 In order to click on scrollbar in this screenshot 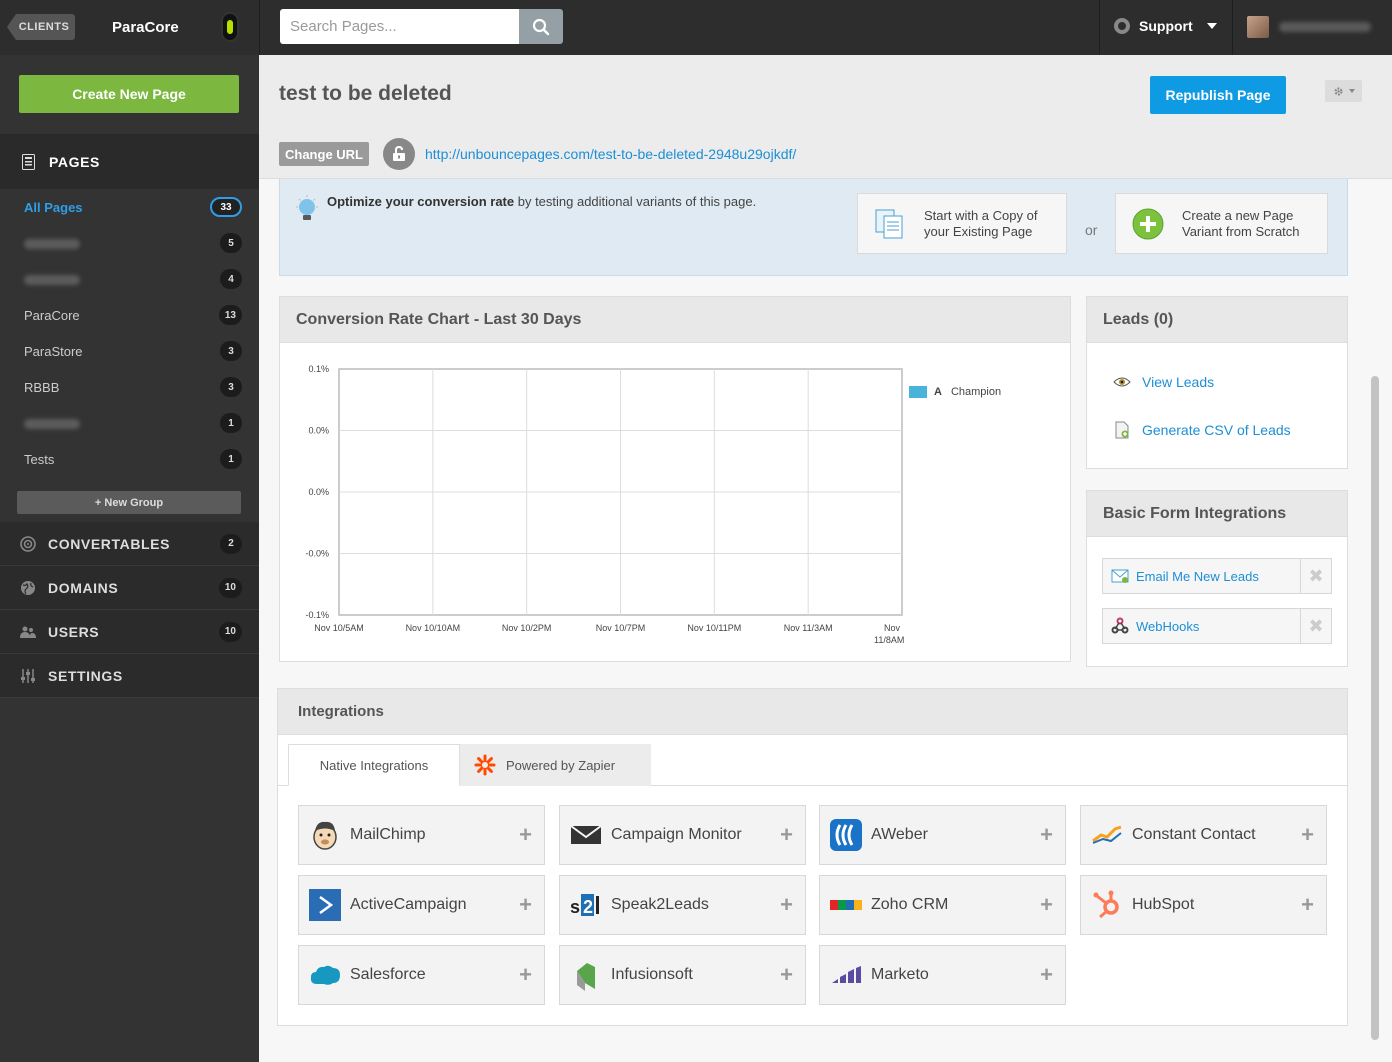, I will do `click(1375, 708)`.